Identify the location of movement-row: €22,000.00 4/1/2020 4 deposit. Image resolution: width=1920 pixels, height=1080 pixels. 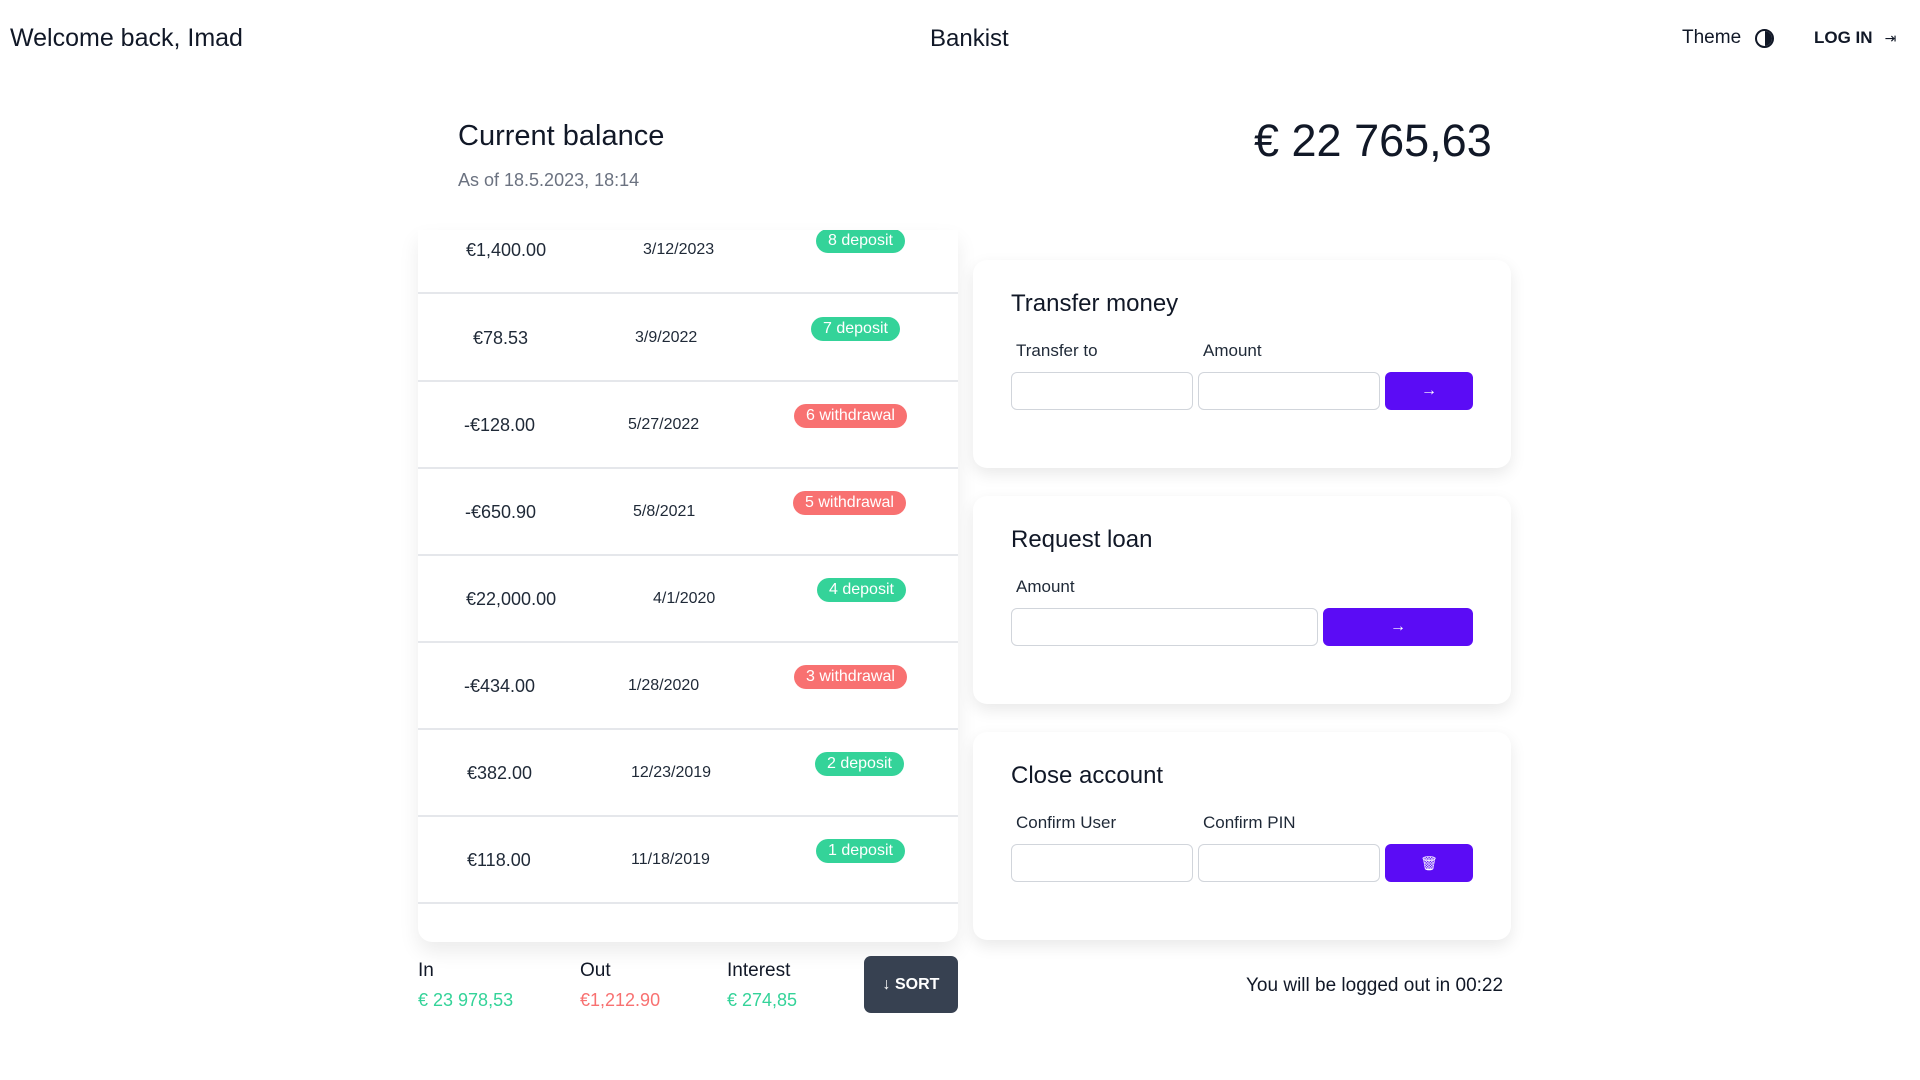
(688, 600).